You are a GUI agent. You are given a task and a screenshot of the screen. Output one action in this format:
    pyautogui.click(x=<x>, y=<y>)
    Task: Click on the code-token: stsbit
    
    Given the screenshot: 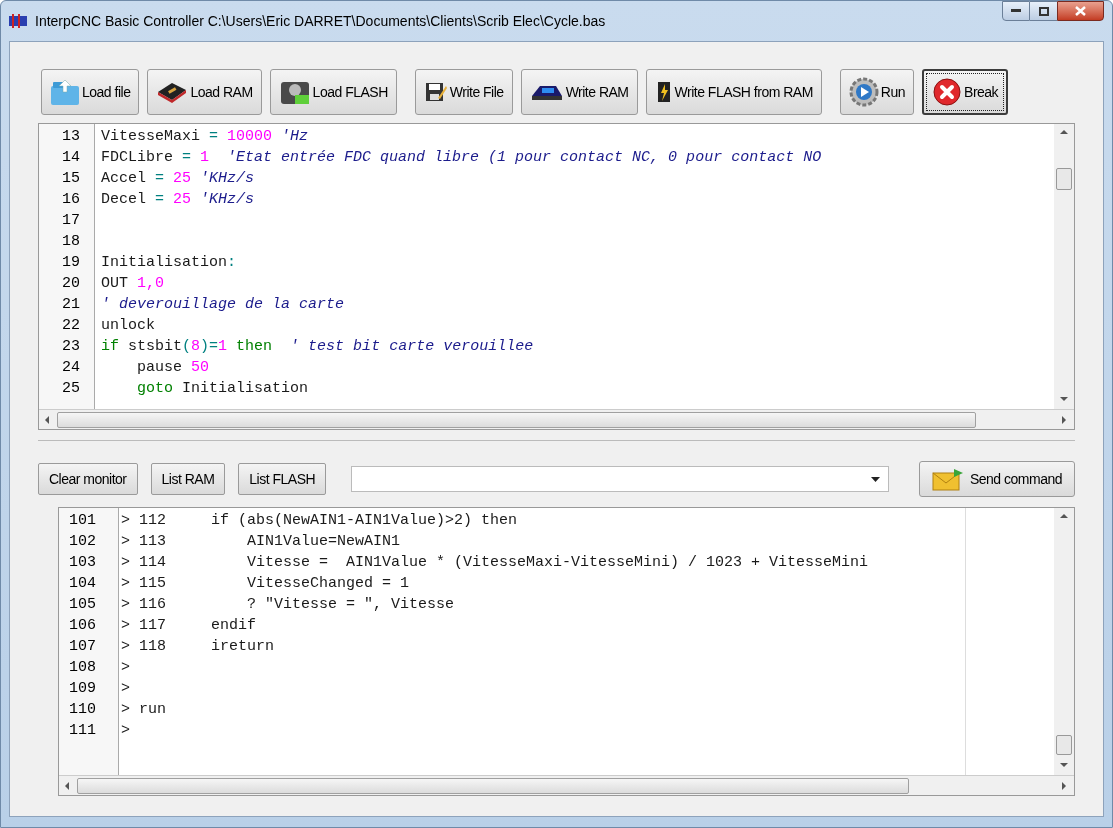 What is the action you would take?
    pyautogui.click(x=155, y=347)
    